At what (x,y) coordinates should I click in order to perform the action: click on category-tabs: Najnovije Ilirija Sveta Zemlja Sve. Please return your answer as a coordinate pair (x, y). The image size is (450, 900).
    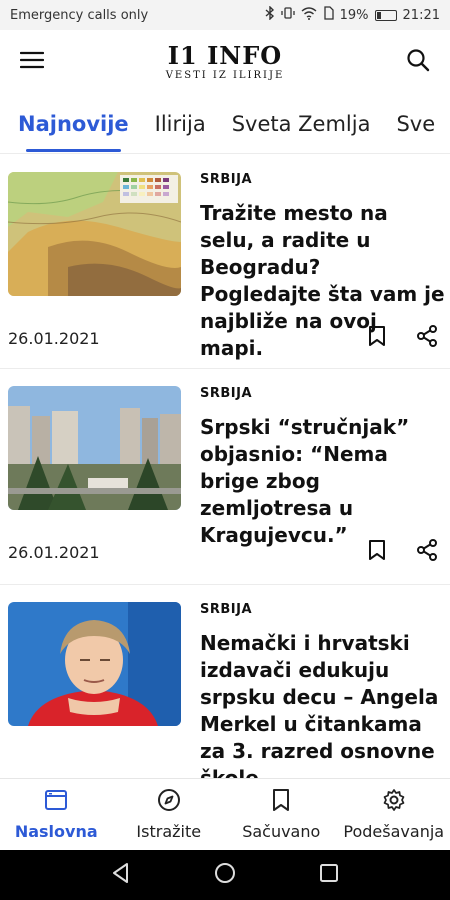
    Looking at the image, I should click on (225, 124).